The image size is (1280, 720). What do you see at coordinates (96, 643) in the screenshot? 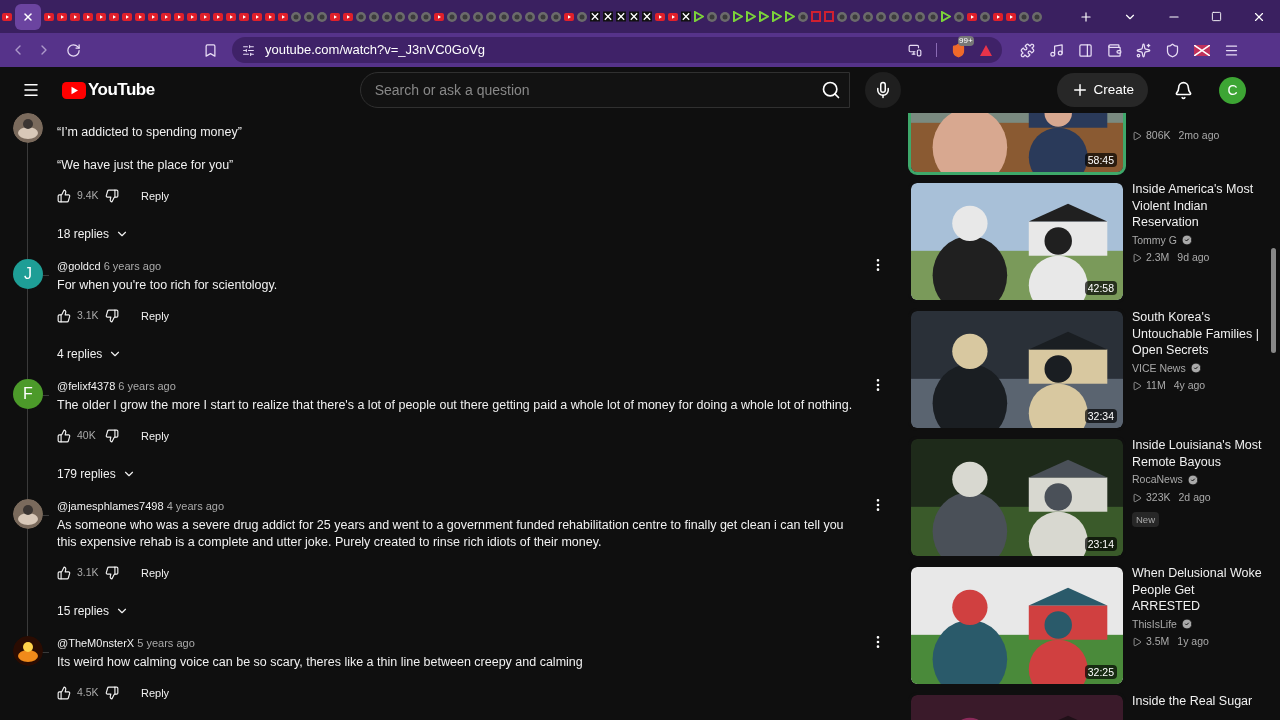
I see `comment-author: @TheM0nsterX` at bounding box center [96, 643].